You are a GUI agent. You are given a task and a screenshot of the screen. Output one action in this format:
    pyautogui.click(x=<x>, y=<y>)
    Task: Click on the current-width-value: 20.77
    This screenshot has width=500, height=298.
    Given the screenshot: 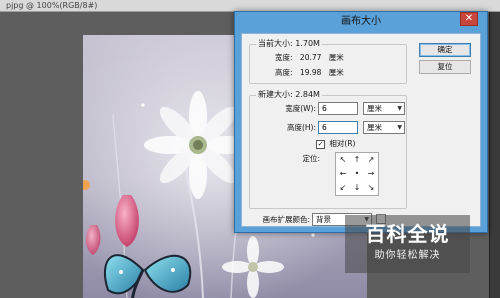 What is the action you would take?
    pyautogui.click(x=310, y=57)
    